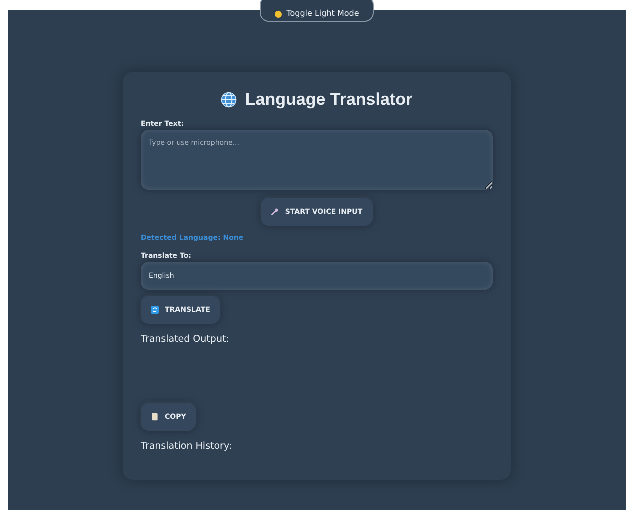 This screenshot has height=518, width=634. What do you see at coordinates (187, 446) in the screenshot?
I see `history-heading: Translation History:` at bounding box center [187, 446].